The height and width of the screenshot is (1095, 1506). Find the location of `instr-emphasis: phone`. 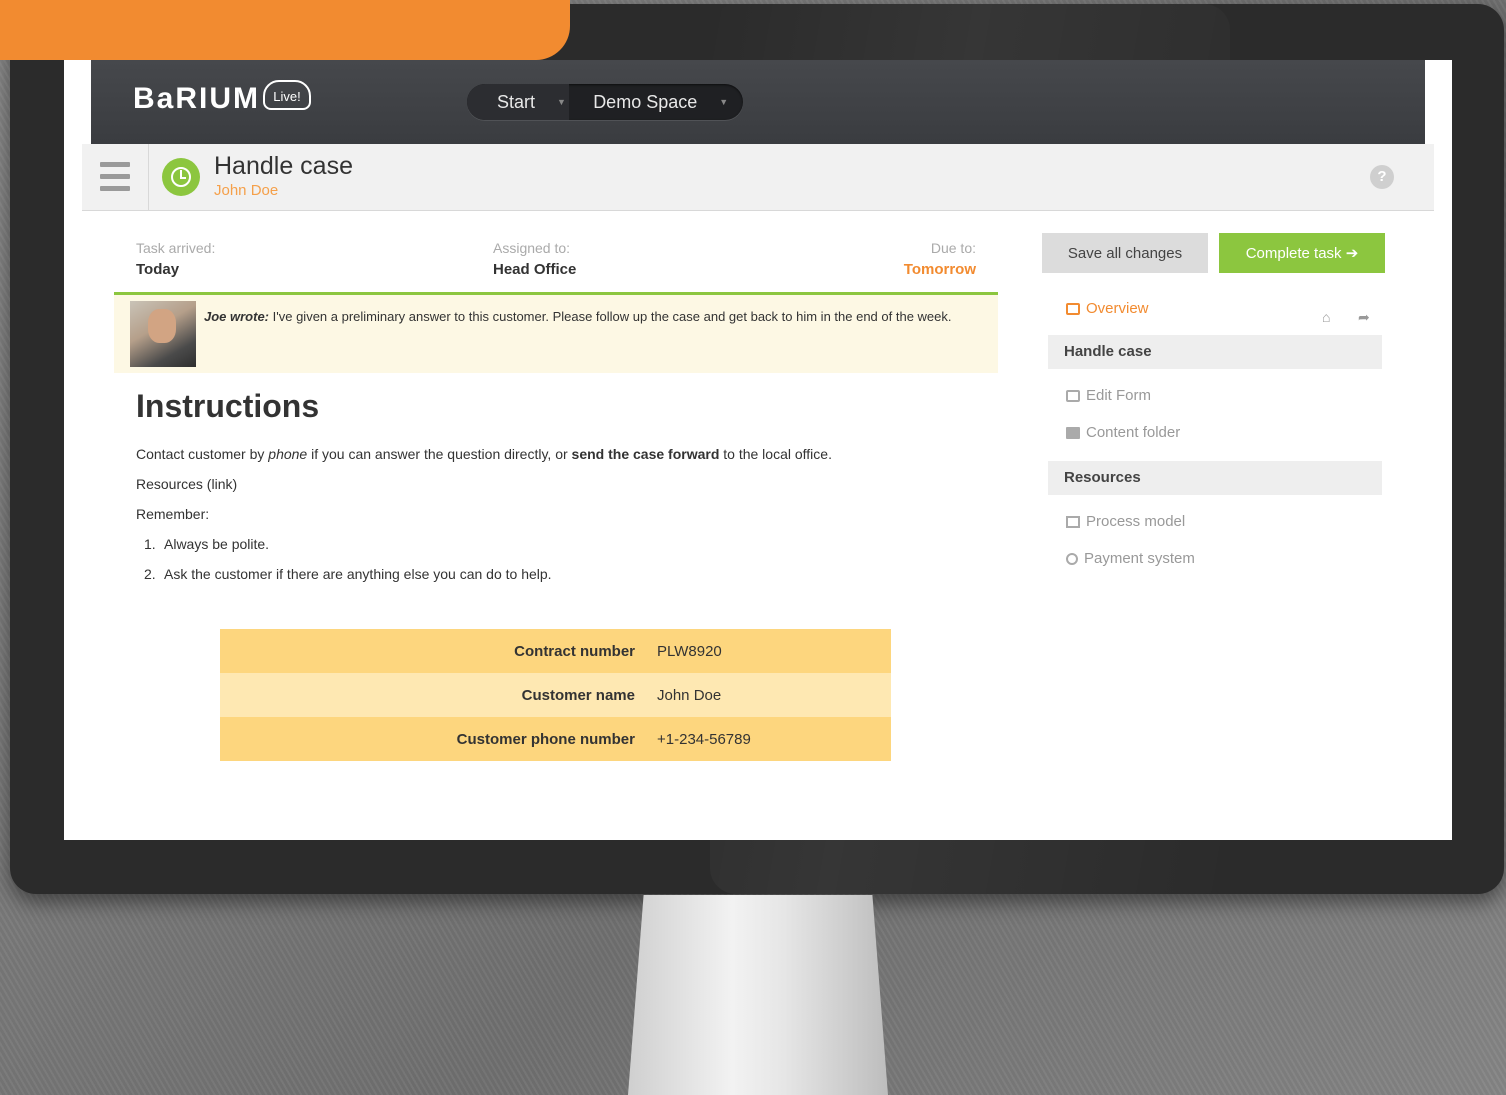

instr-emphasis: phone is located at coordinates (288, 454).